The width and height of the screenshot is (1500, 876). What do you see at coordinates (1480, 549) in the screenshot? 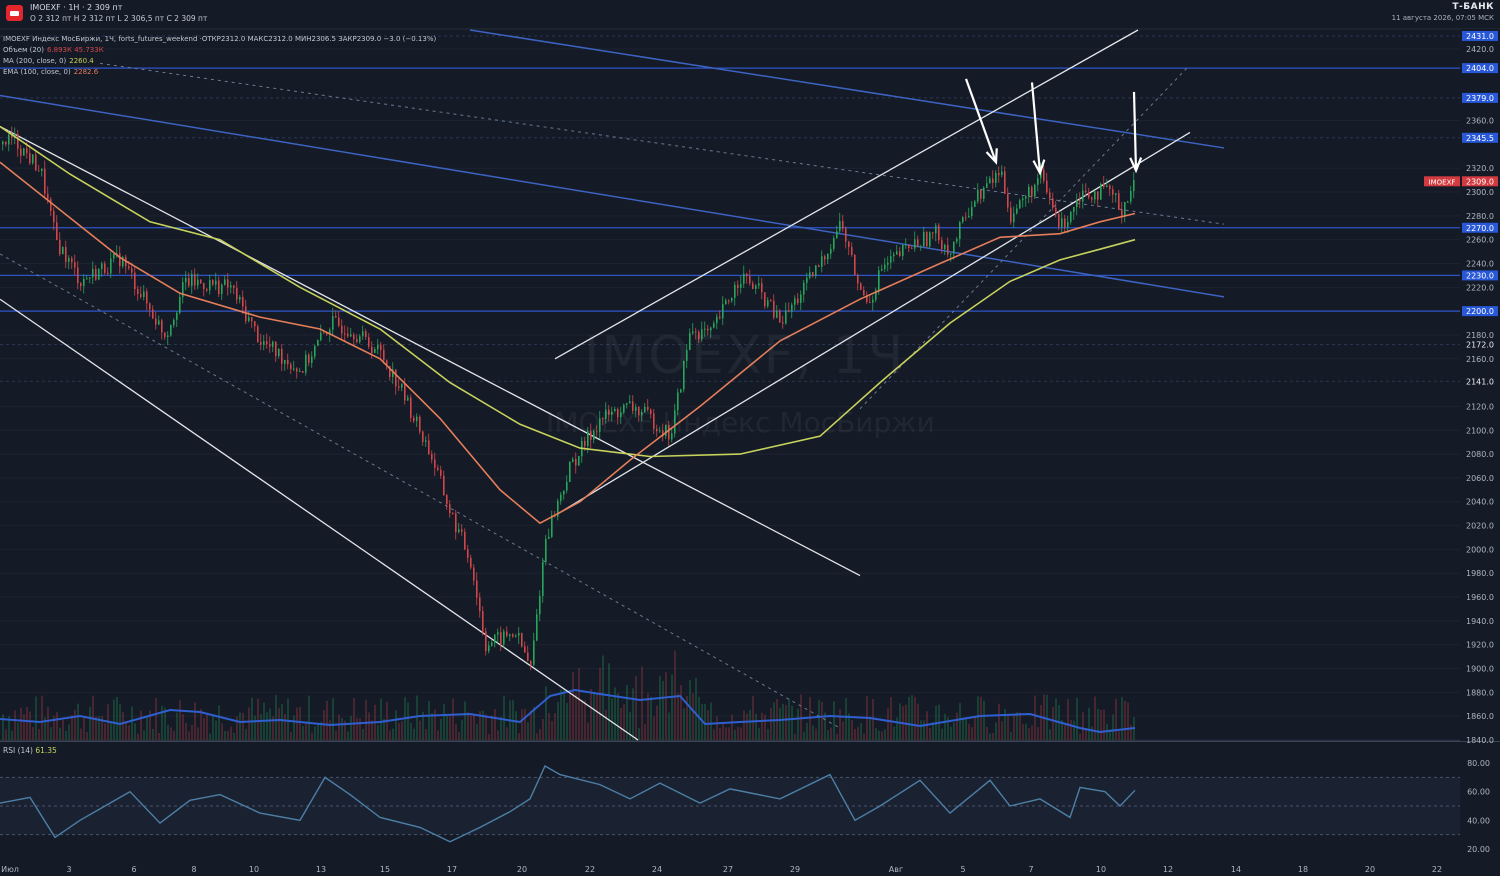
I see `price-axis-tick: 2000.0` at bounding box center [1480, 549].